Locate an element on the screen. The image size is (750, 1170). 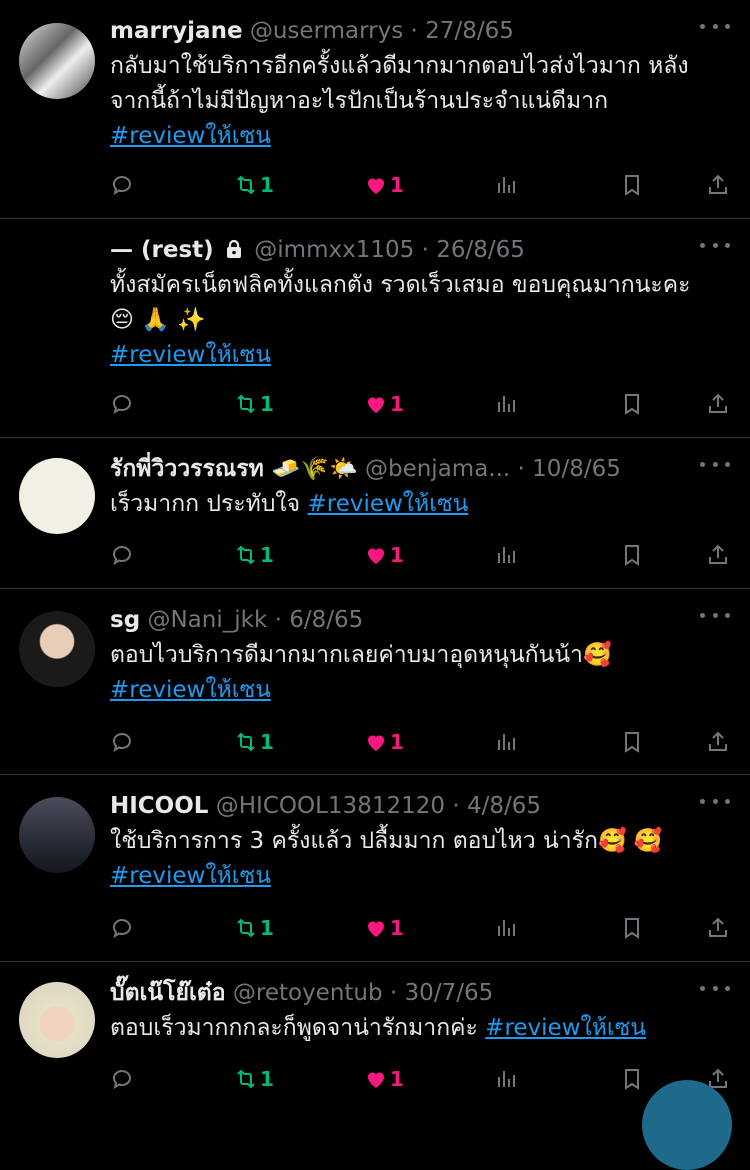
timestamp: 30/7/65 is located at coordinates (449, 993).